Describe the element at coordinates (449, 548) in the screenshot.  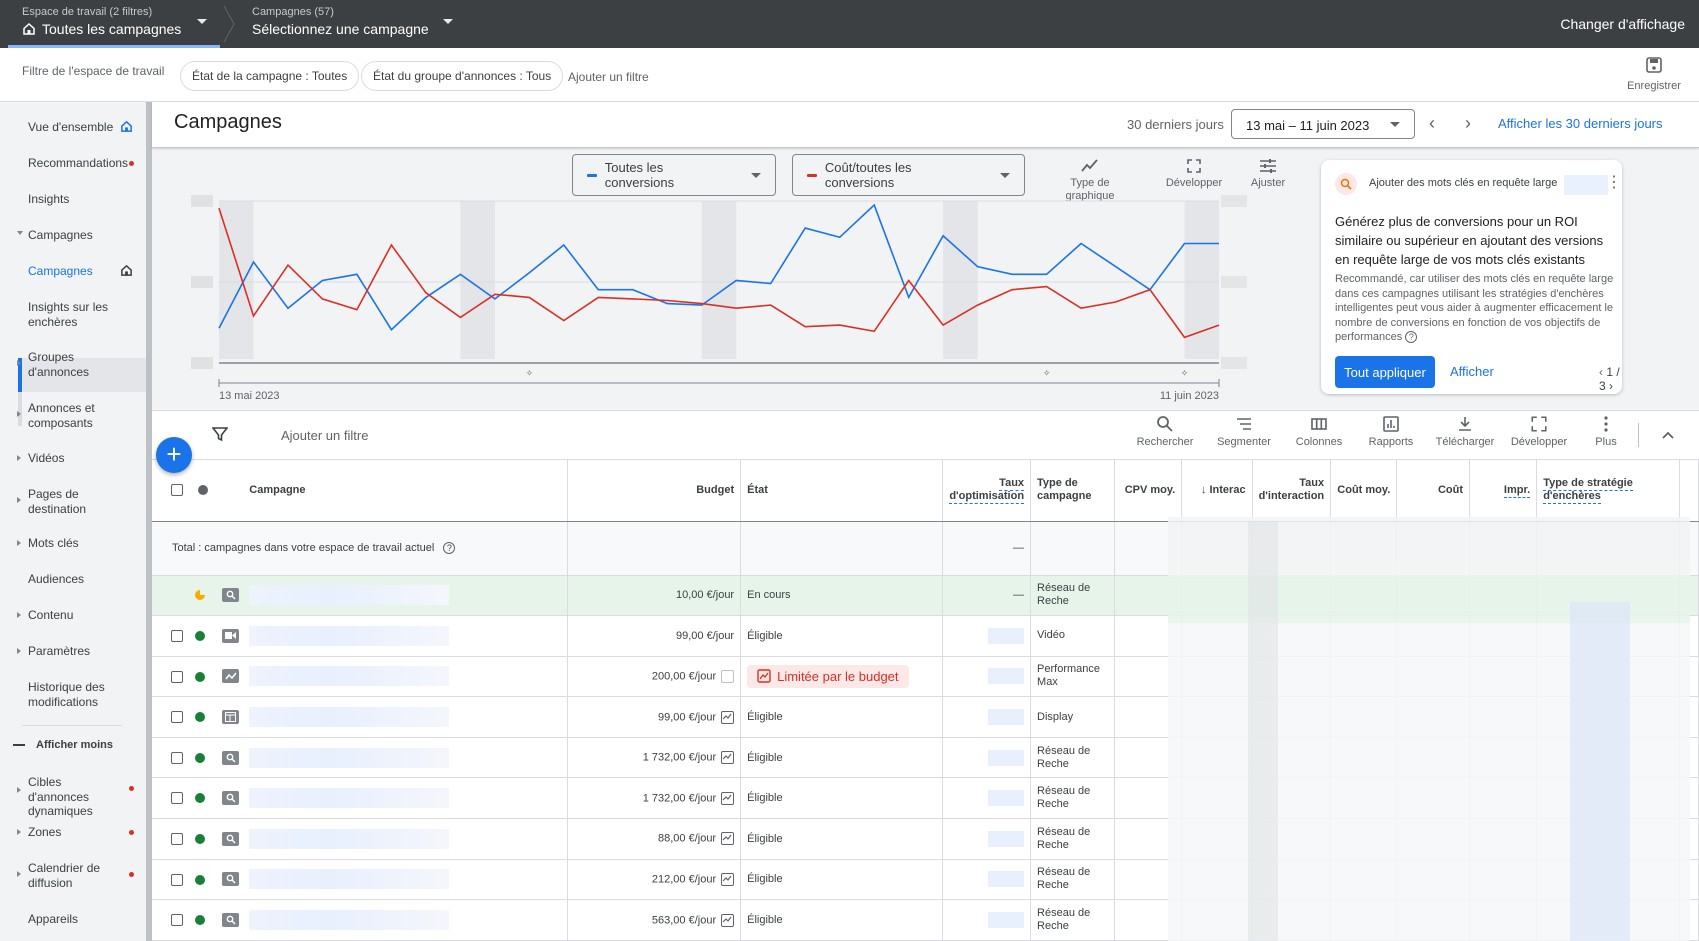
I see `help-icon: ?` at that location.